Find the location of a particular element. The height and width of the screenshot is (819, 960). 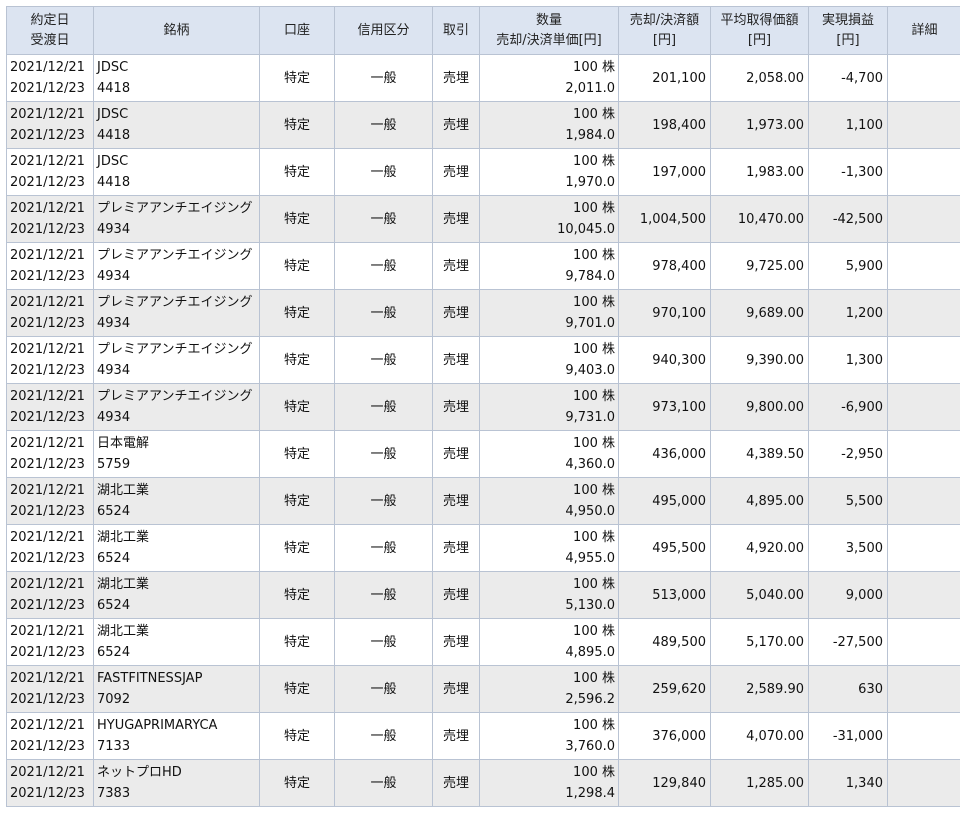

col-header-margin-type: 信用区分 is located at coordinates (383, 30).